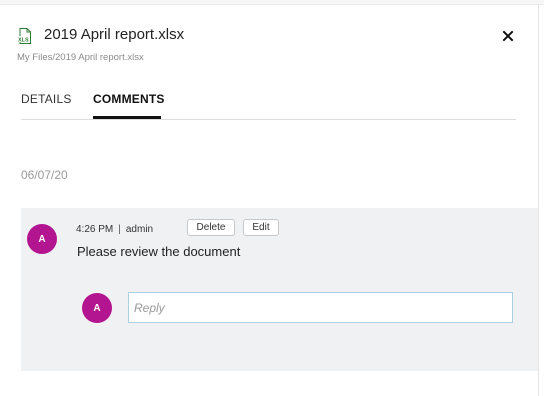 The width and height of the screenshot is (544, 396). What do you see at coordinates (211, 227) in the screenshot?
I see `delete-comment-button: Delete` at bounding box center [211, 227].